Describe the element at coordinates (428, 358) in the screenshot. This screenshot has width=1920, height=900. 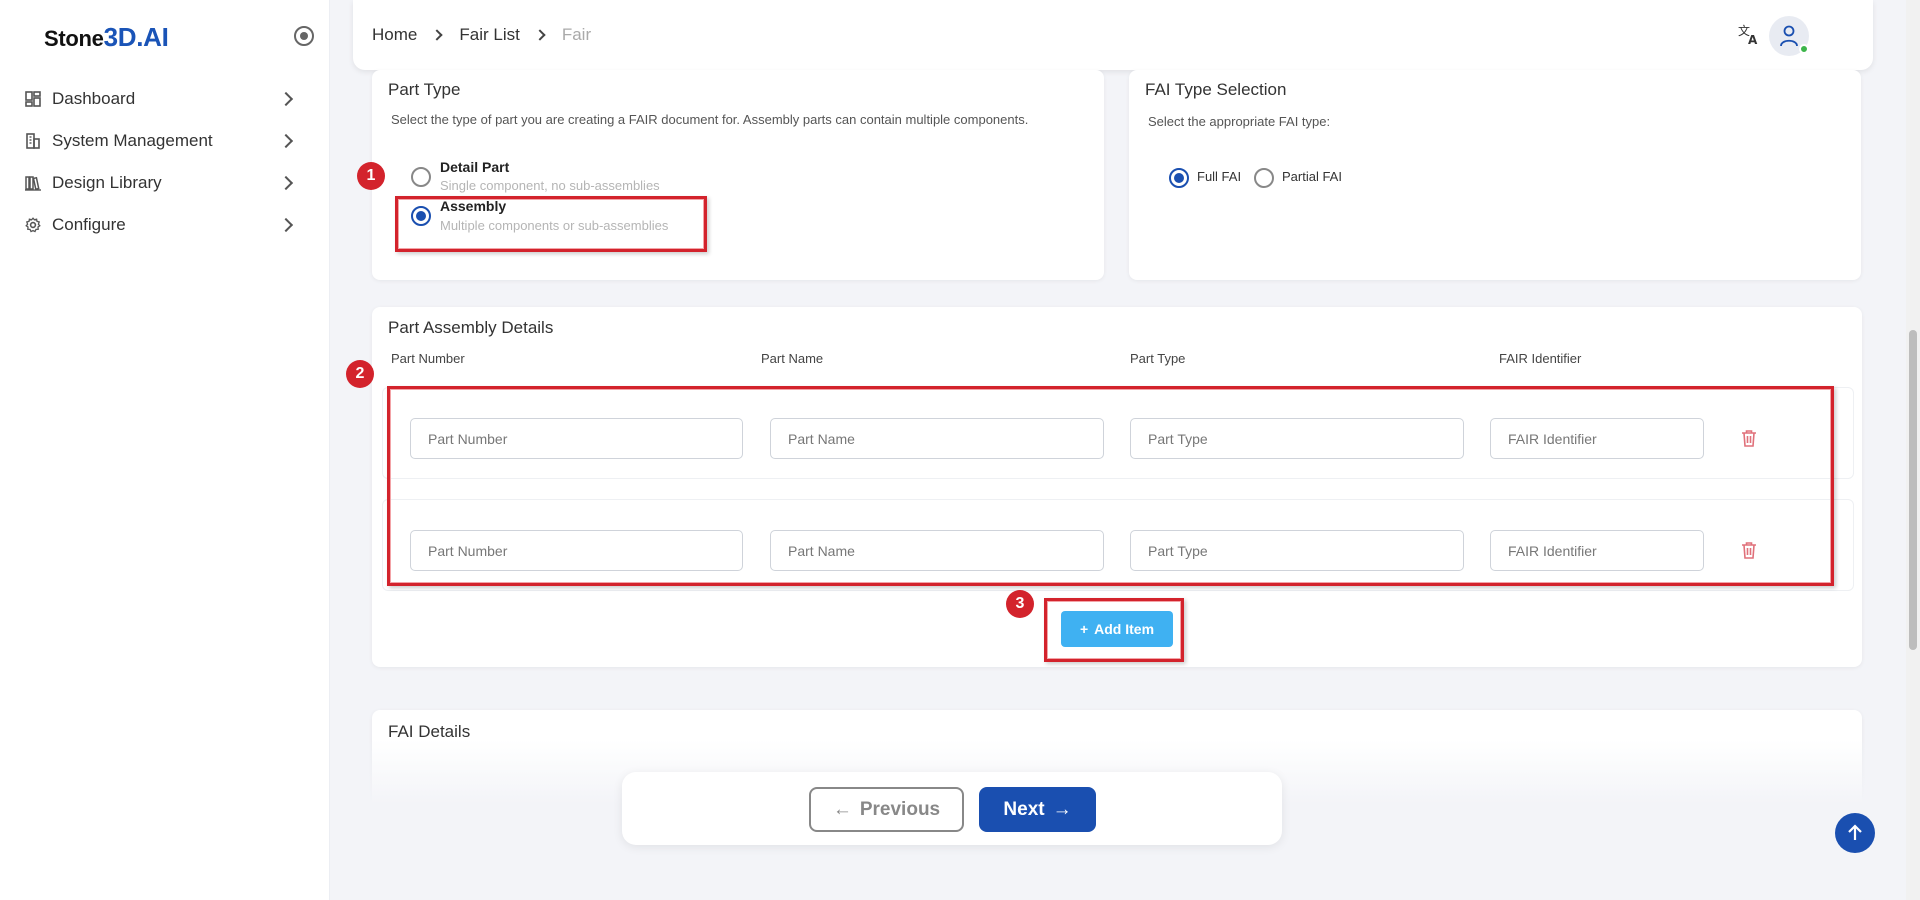
I see `column-header-part-number: Part Number` at that location.